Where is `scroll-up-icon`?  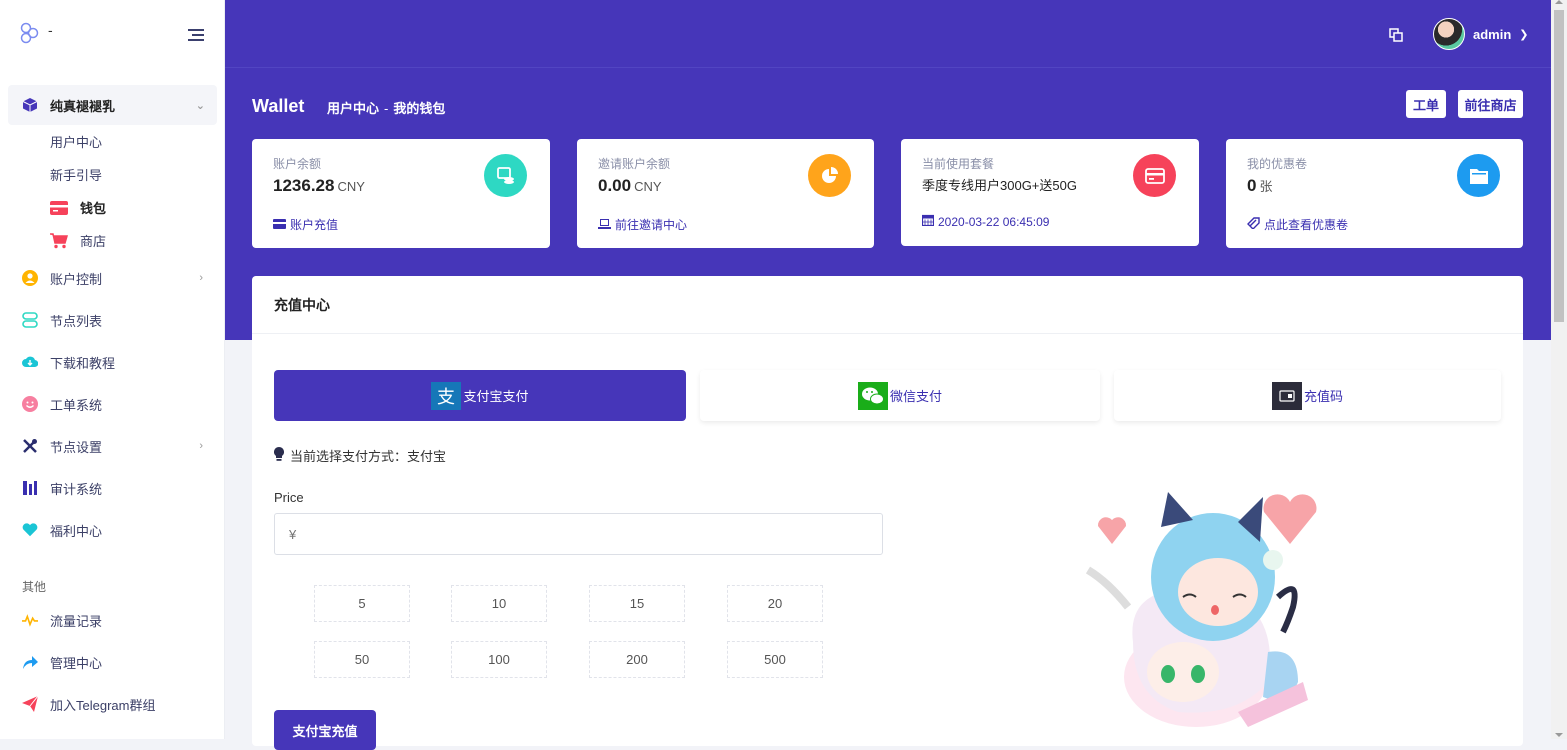 scroll-up-icon is located at coordinates (1559, 2).